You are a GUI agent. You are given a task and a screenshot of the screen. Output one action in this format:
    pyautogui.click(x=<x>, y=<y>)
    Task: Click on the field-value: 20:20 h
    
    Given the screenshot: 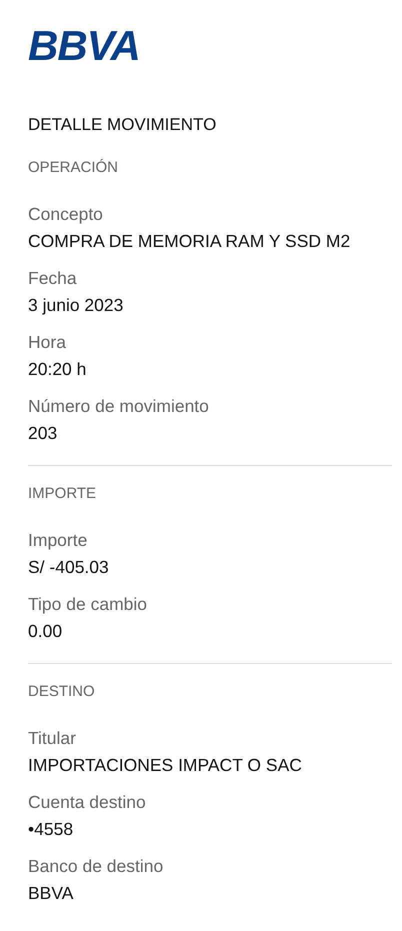 What is the action you would take?
    pyautogui.click(x=57, y=369)
    